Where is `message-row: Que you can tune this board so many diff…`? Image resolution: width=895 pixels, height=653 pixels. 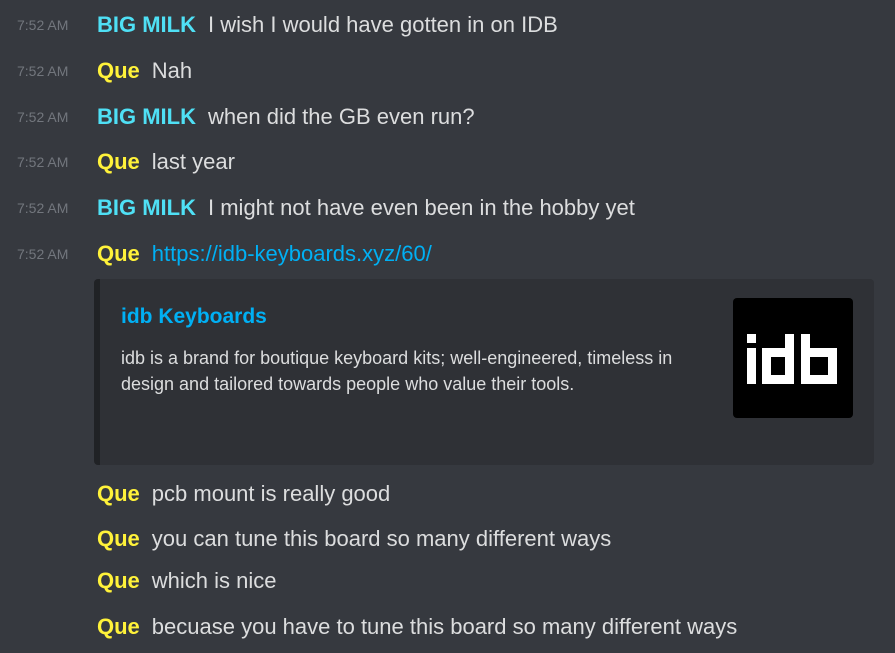
message-row: Que you can tune this board so many diff… is located at coordinates (305, 539).